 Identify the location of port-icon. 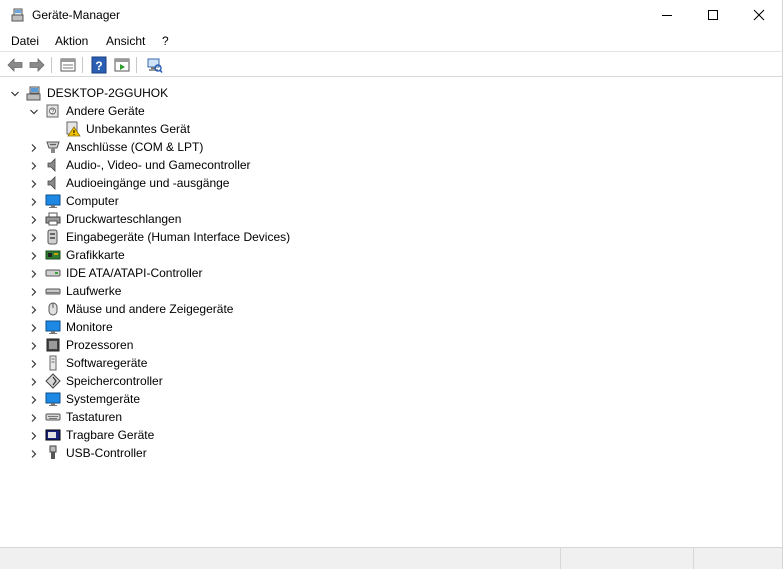
(53, 147).